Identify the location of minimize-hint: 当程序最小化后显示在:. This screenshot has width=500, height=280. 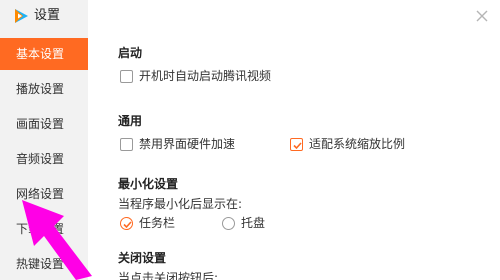
(180, 204).